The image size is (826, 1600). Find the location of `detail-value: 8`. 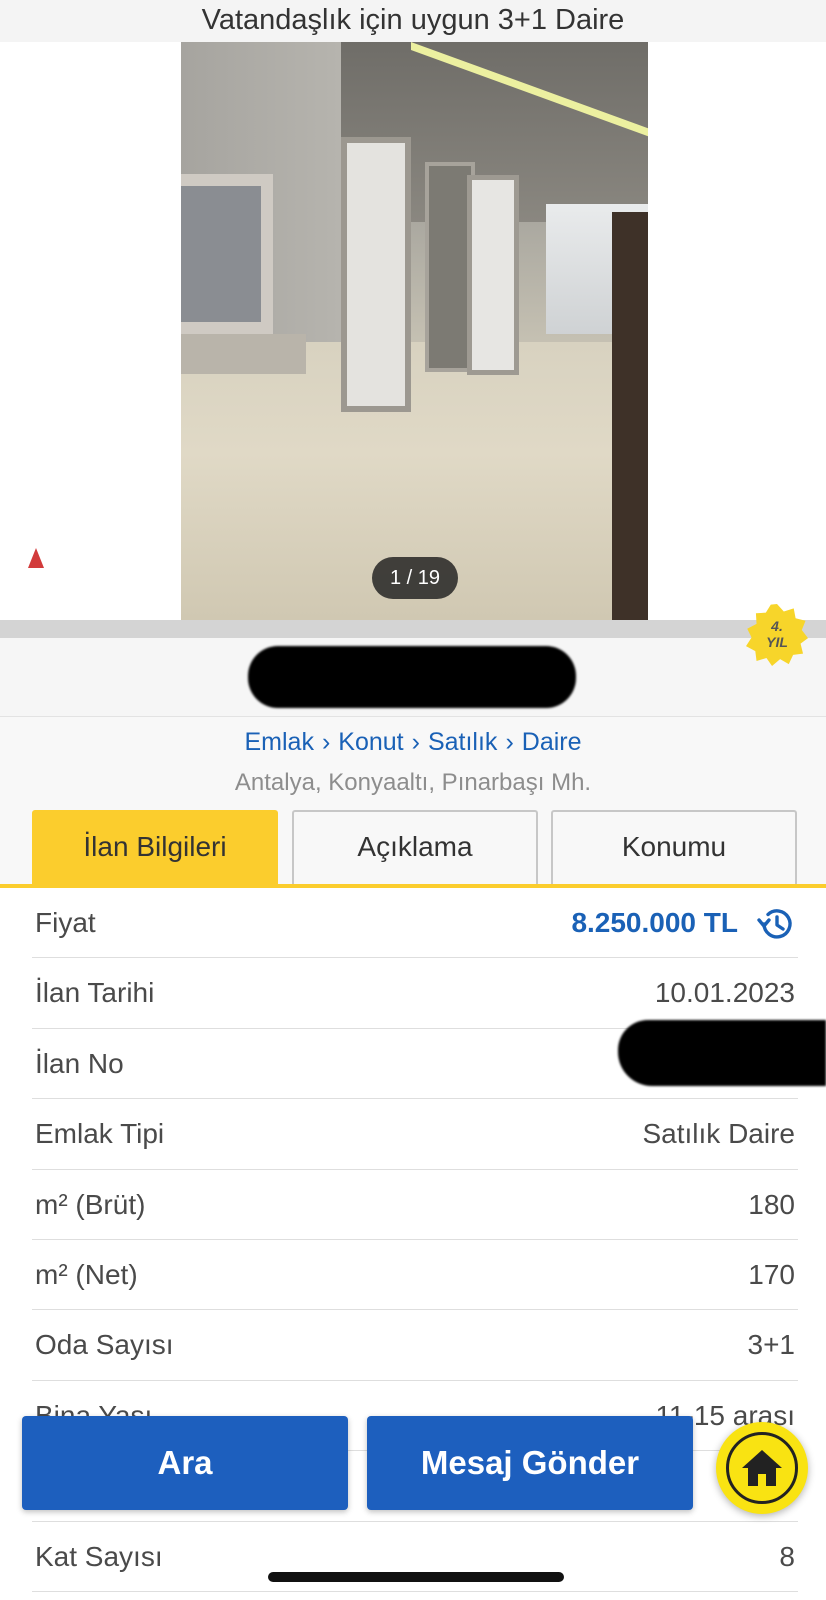

detail-value: 8 is located at coordinates (787, 1556).